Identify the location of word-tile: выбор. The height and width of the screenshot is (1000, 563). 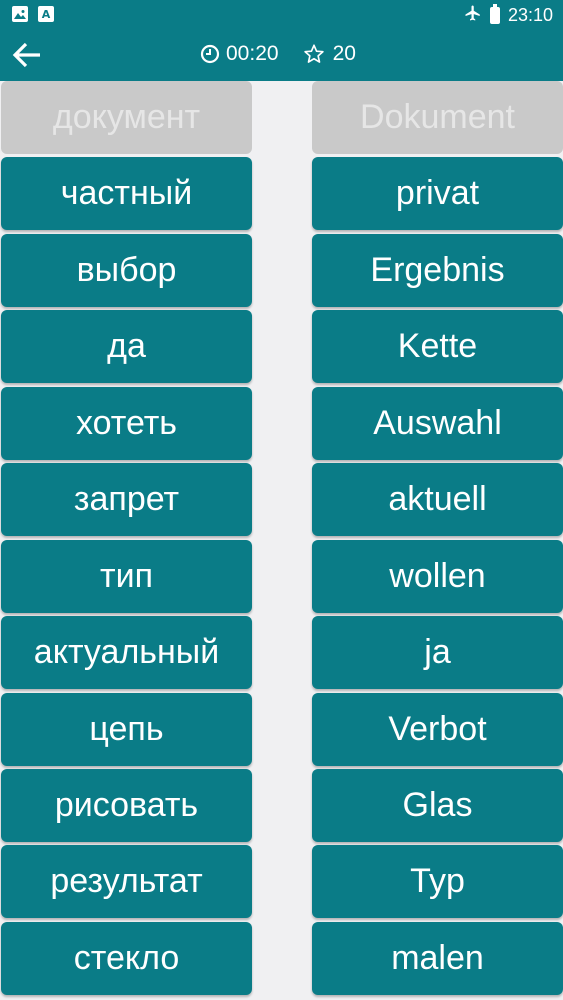
(126, 270).